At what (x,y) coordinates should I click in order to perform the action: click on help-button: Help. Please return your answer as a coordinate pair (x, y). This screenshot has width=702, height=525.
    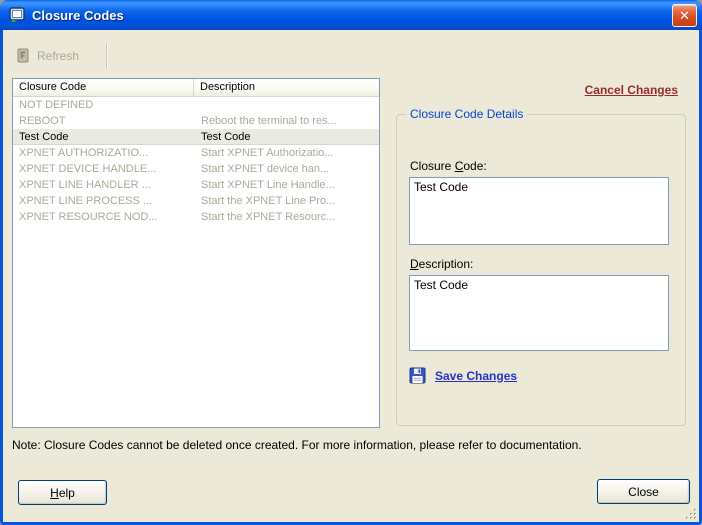
    Looking at the image, I should click on (62, 492).